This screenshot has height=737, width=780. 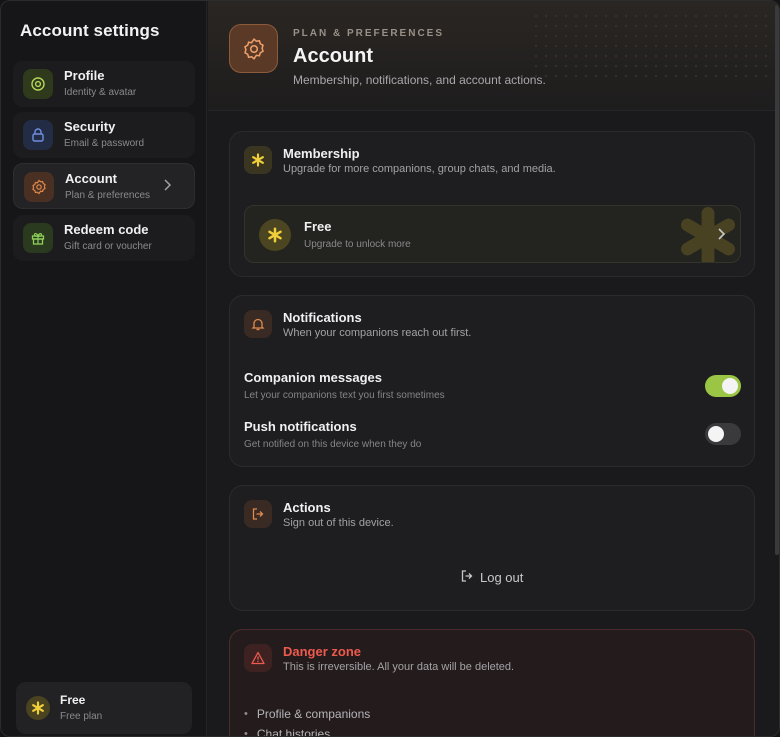 What do you see at coordinates (106, 229) in the screenshot?
I see `sidebar-item-label: Redeem code` at bounding box center [106, 229].